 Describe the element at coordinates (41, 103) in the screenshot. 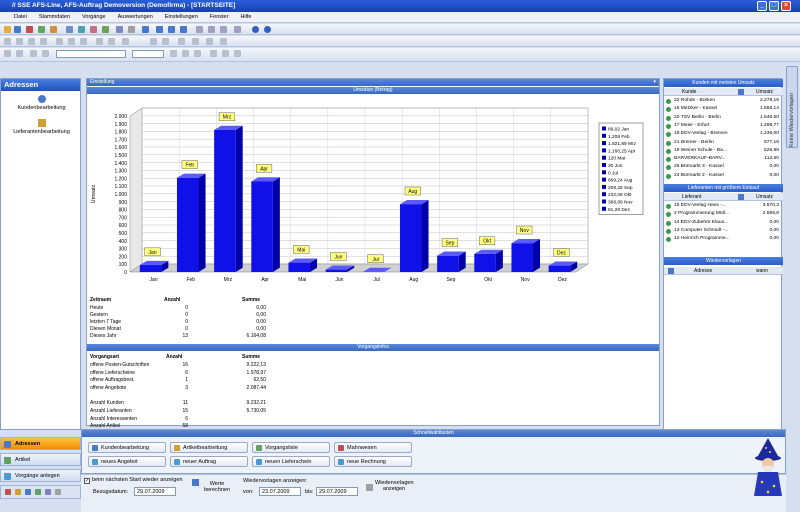

I see `kundenbearbeitung-item: Kundenbearbeitung` at that location.